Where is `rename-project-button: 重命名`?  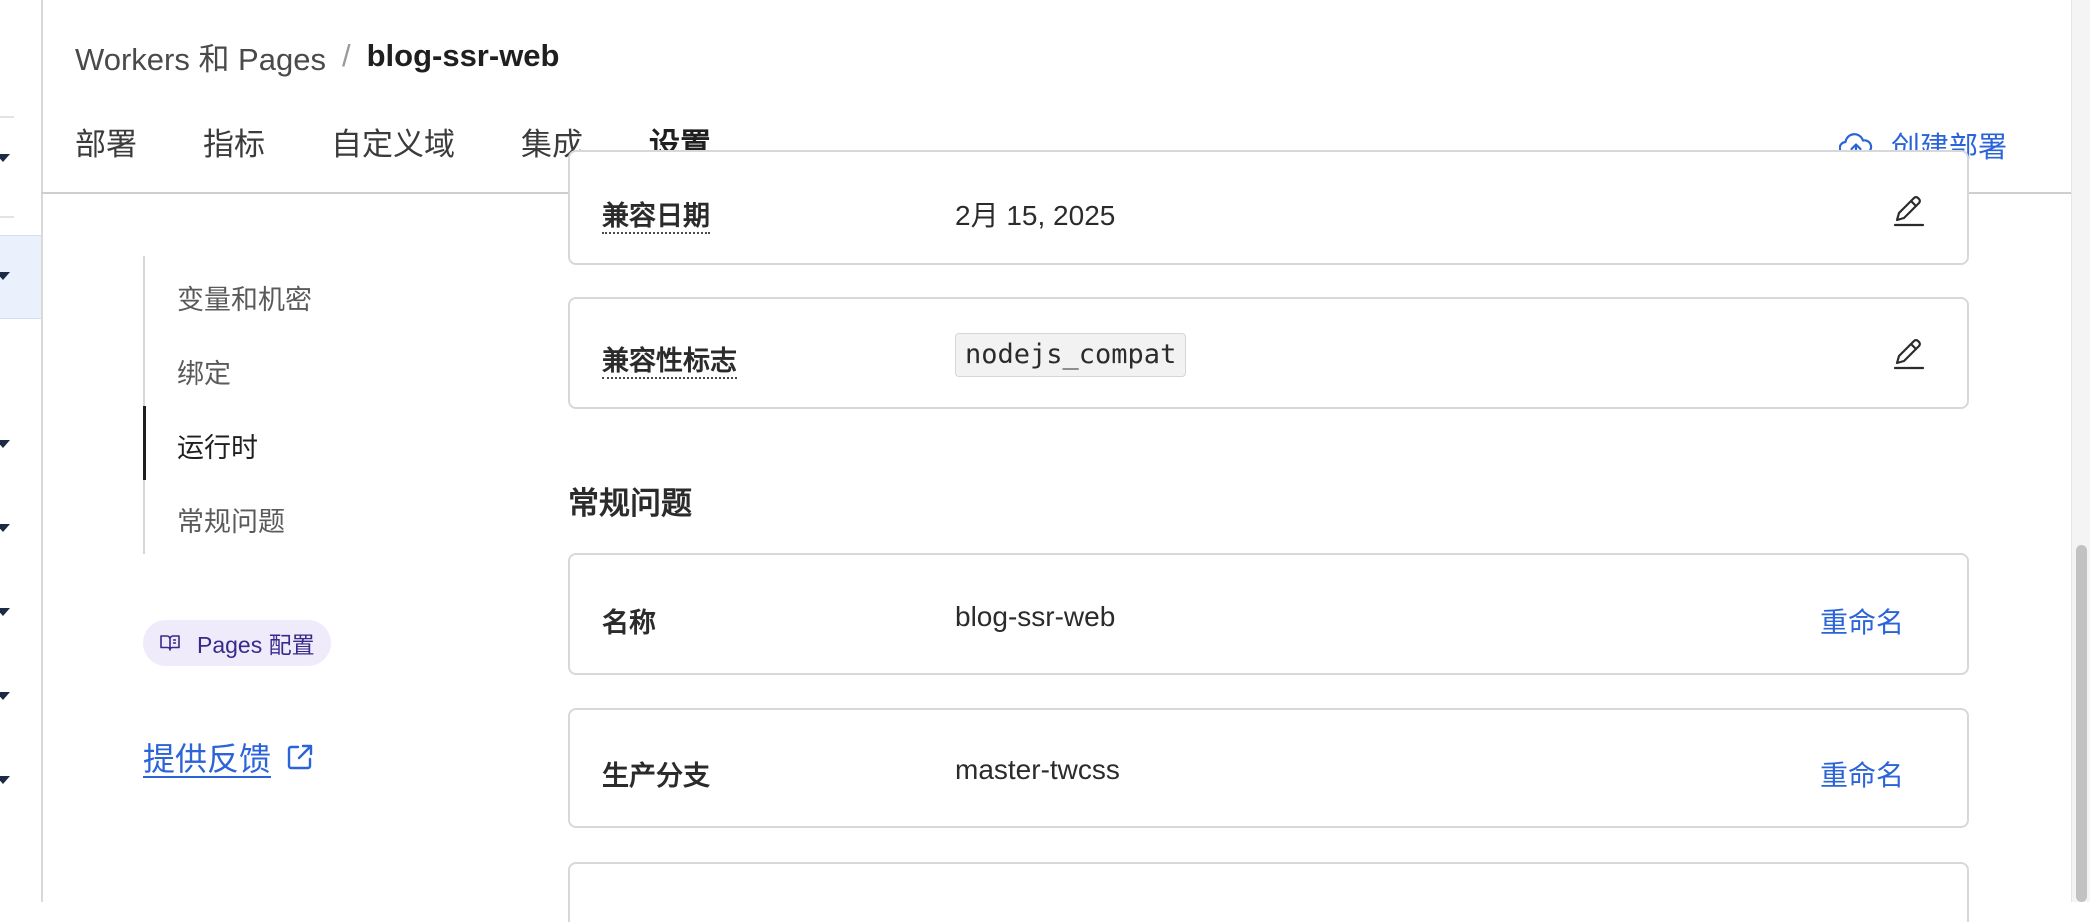
rename-project-button: 重命名 is located at coordinates (1862, 621).